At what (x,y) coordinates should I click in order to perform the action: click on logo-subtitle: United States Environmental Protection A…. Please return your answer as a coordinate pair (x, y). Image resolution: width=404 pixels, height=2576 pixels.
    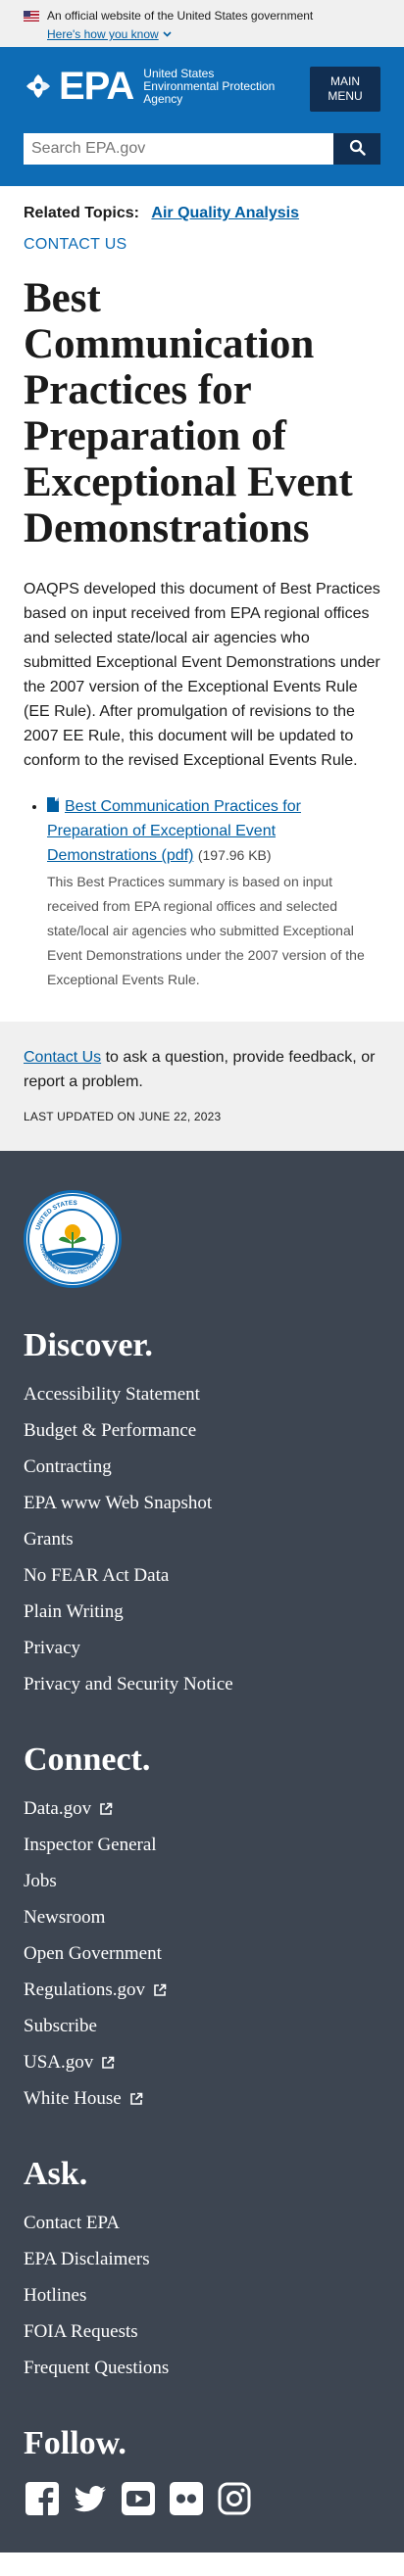
    Looking at the image, I should click on (209, 86).